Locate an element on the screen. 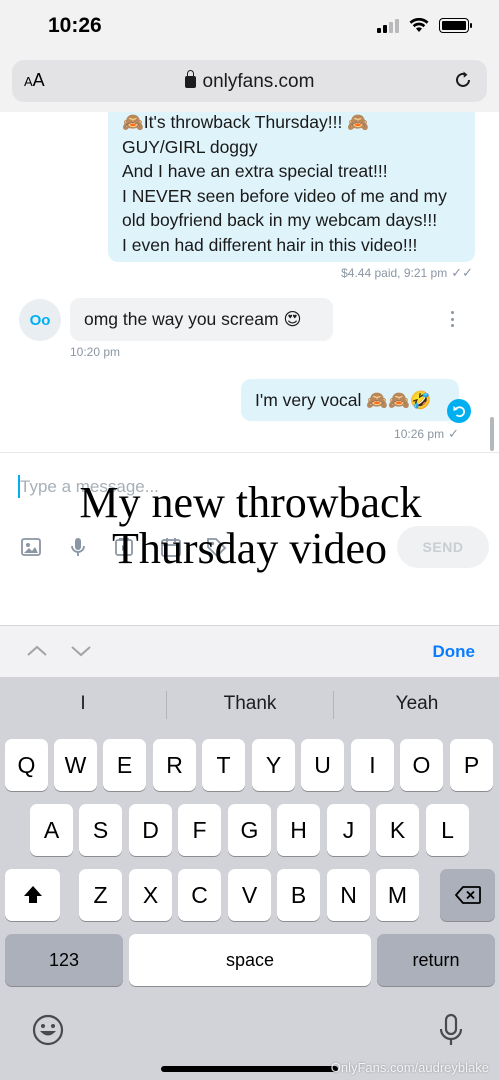  shift-key is located at coordinates (32, 895).